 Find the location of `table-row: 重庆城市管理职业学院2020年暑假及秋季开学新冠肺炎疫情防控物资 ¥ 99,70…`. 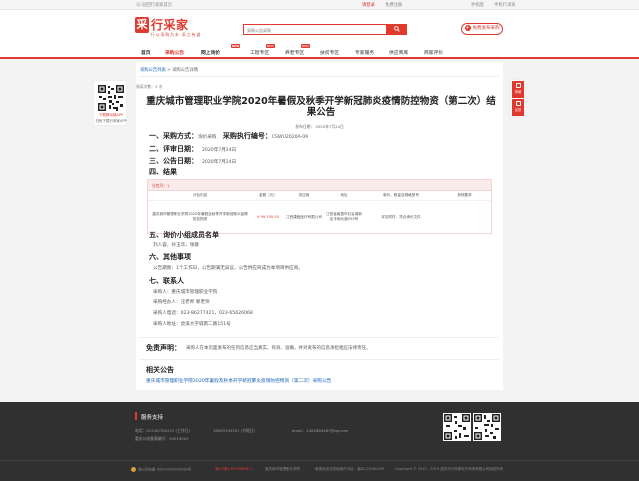

table-row: 重庆城市管理职业学院2020年暑假及秋季开学新冠肺炎疫情防控物资 ¥ 99,70… is located at coordinates (319, 217).